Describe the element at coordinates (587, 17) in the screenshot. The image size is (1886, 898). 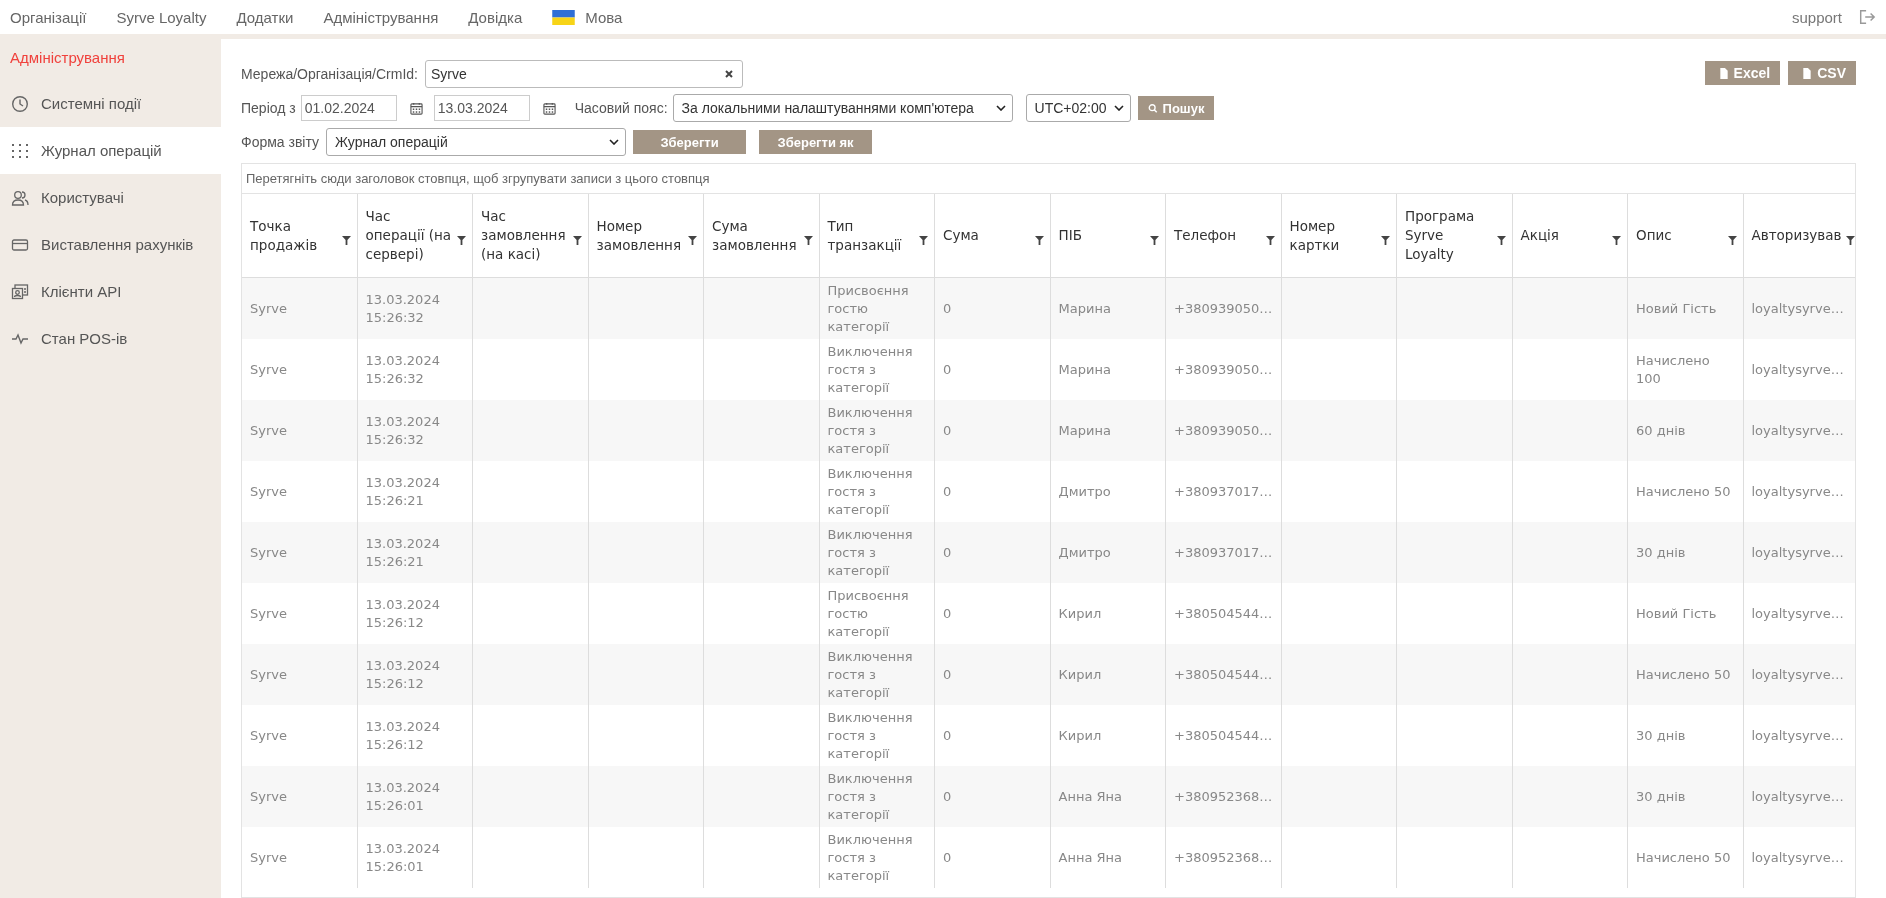
I see `nav-menu-item: Мова` at that location.